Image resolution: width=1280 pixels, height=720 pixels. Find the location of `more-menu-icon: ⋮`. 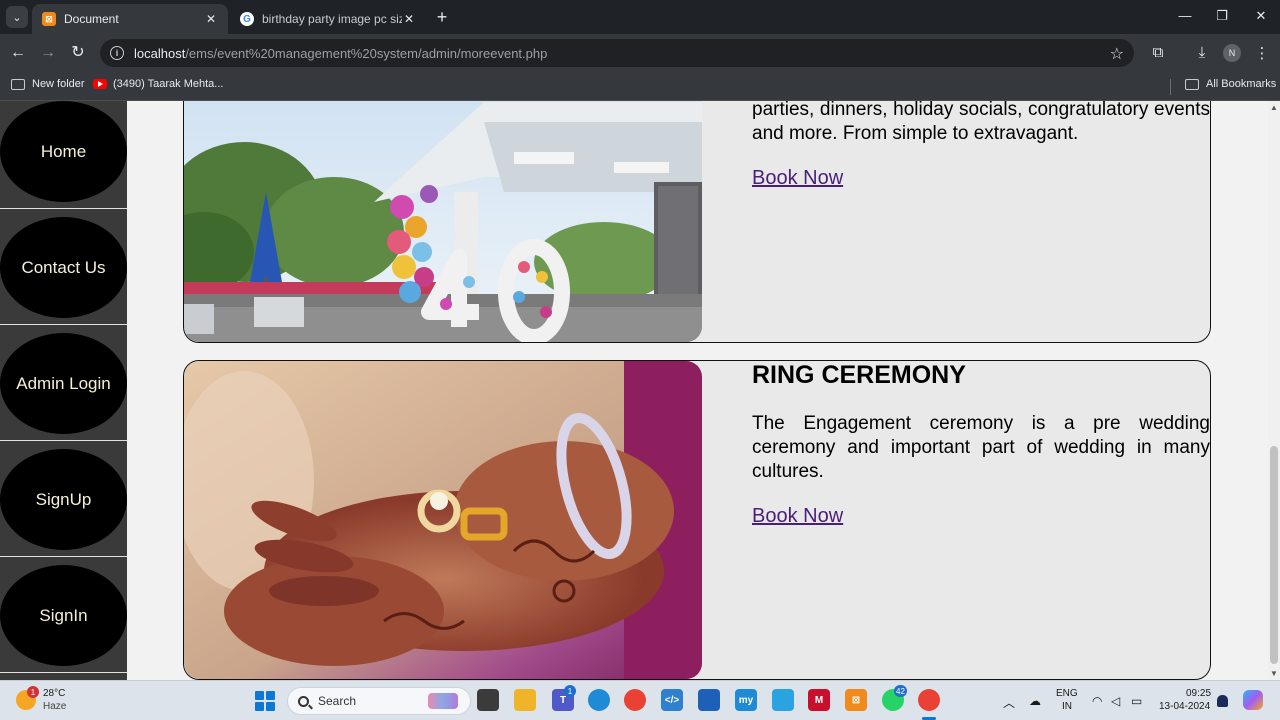

more-menu-icon: ⋮ is located at coordinates (1262, 53).